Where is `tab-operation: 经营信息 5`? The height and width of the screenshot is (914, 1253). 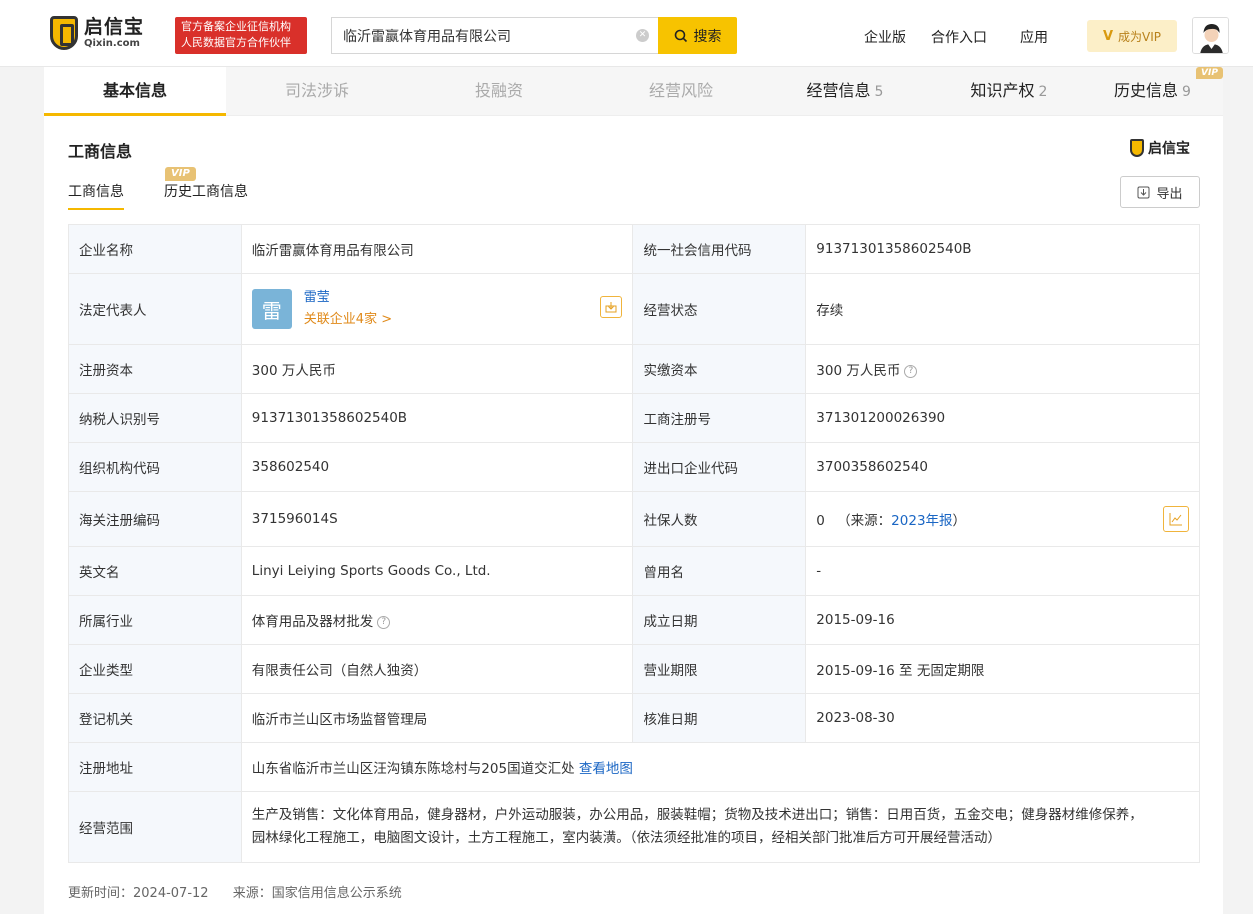 tab-operation: 经营信息 5 is located at coordinates (845, 91).